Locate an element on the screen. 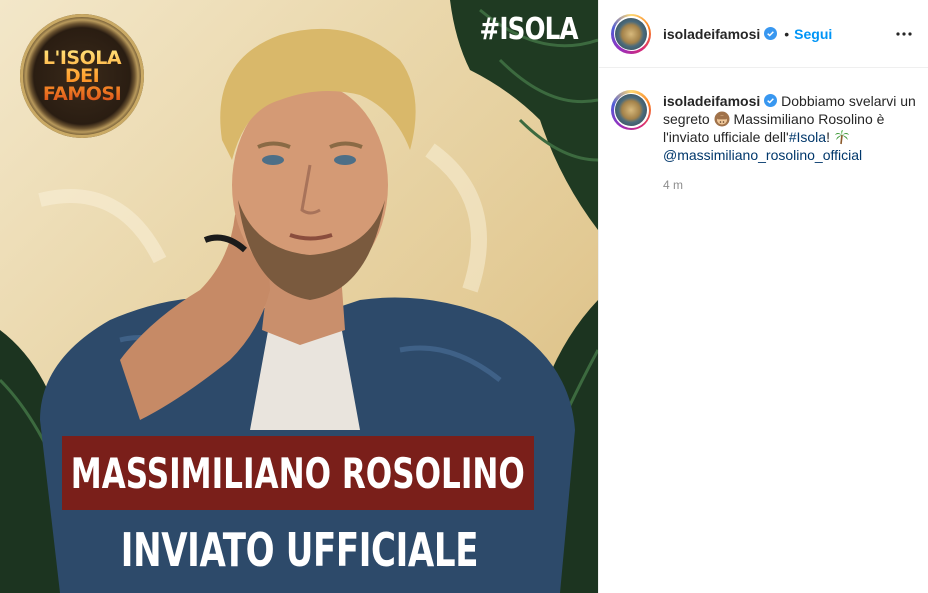 Image resolution: width=928 pixels, height=593 pixels. avatar is located at coordinates (631, 33).